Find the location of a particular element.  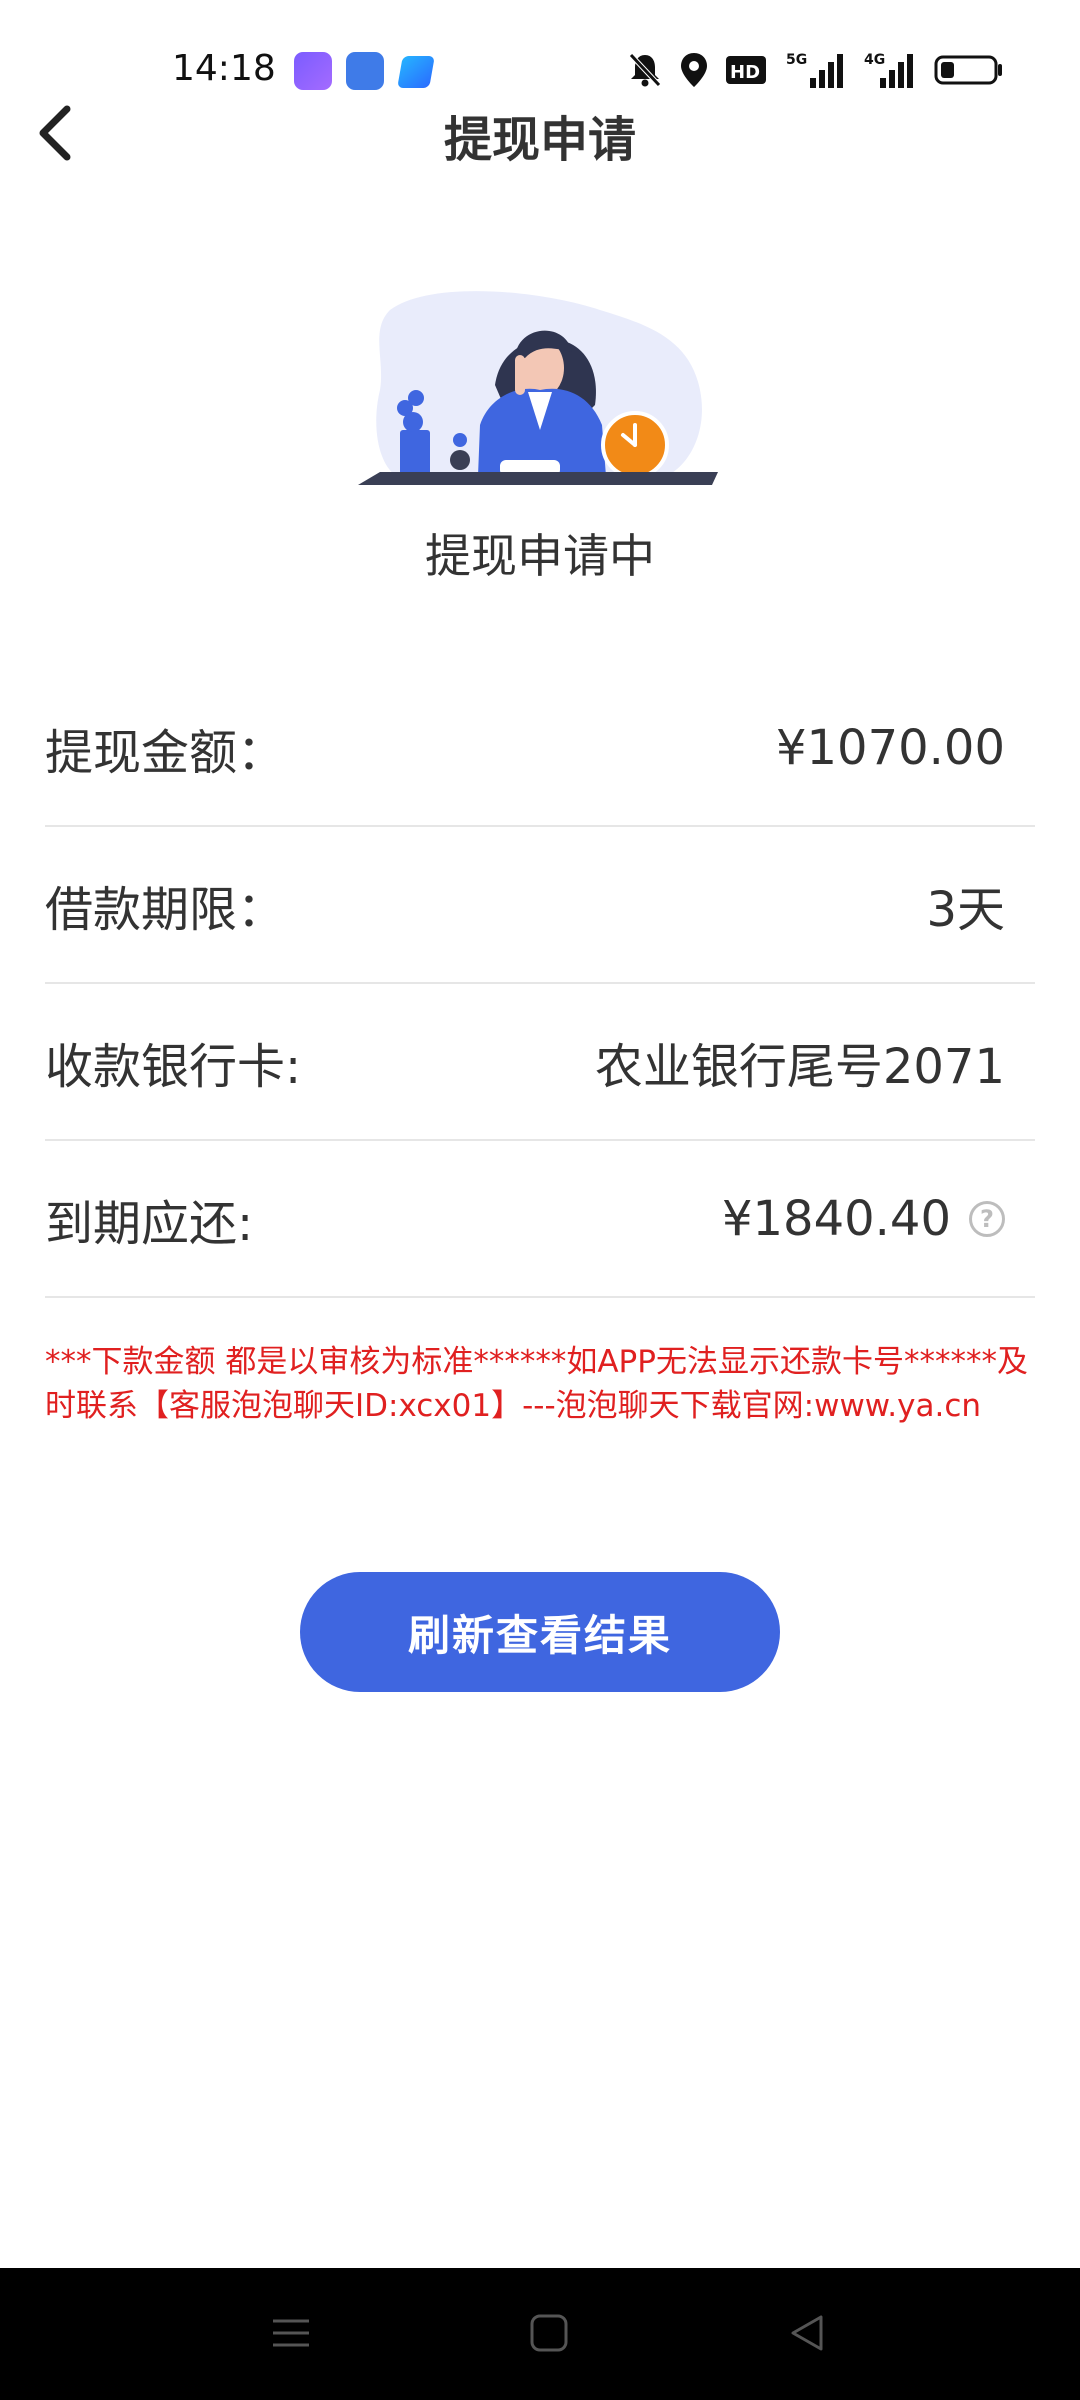

menu-button is located at coordinates (291, 2333).